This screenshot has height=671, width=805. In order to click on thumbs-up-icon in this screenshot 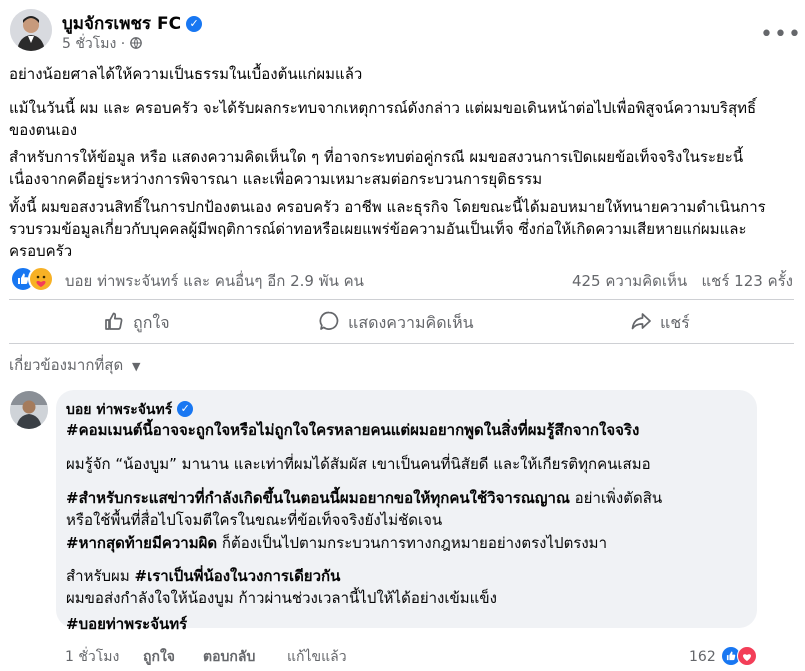, I will do `click(118, 323)`.